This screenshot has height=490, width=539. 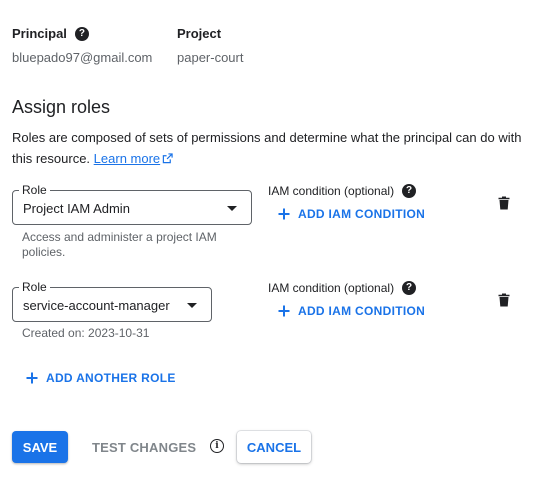 What do you see at coordinates (274, 447) in the screenshot?
I see `cancel-button: CANCEL` at bounding box center [274, 447].